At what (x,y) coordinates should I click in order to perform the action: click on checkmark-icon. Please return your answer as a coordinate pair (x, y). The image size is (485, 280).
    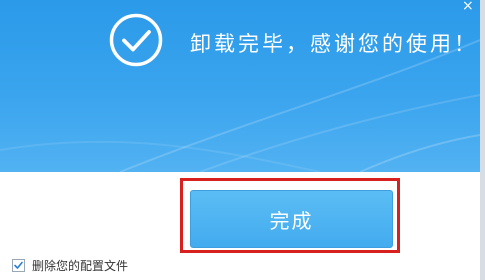
    Looking at the image, I should click on (18, 265).